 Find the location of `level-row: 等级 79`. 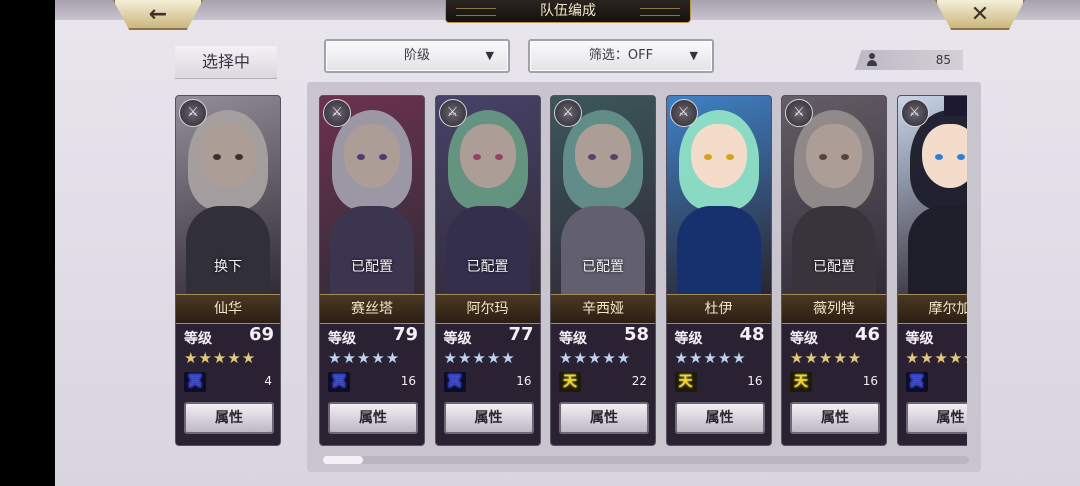

level-row: 等级 79 is located at coordinates (373, 336).